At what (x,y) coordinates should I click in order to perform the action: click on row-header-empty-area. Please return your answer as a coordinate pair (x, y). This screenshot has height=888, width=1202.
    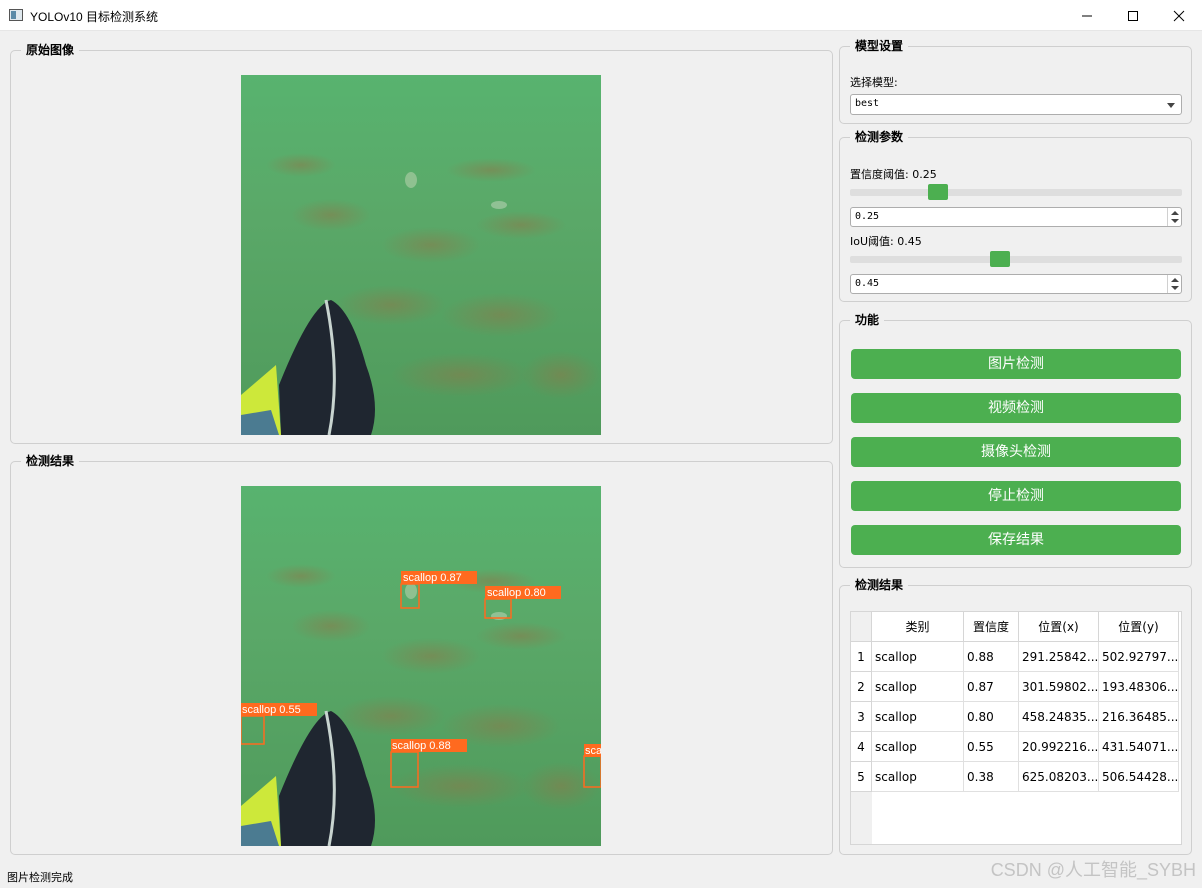
    Looking at the image, I should click on (861, 818).